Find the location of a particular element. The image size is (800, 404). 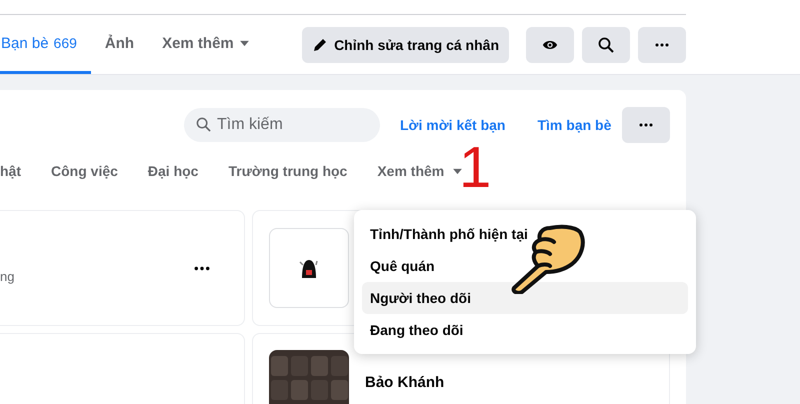

search-button is located at coordinates (606, 44).